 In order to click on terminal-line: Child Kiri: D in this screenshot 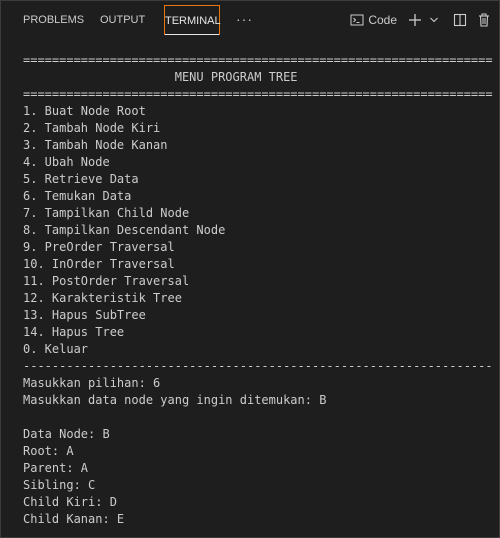, I will do `click(70, 502)`.